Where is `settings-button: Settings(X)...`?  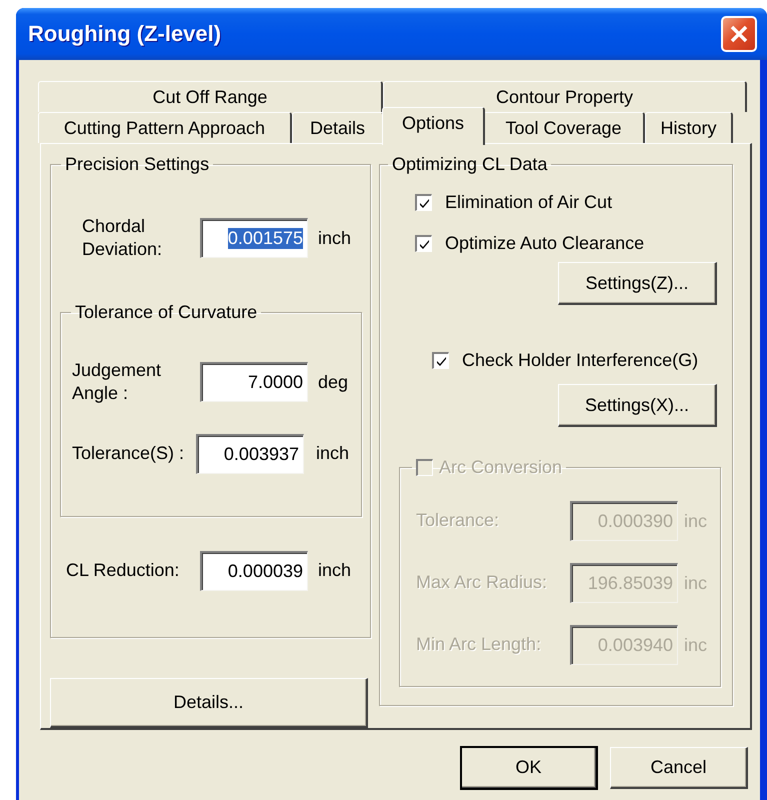 settings-button: Settings(X)... is located at coordinates (637, 405).